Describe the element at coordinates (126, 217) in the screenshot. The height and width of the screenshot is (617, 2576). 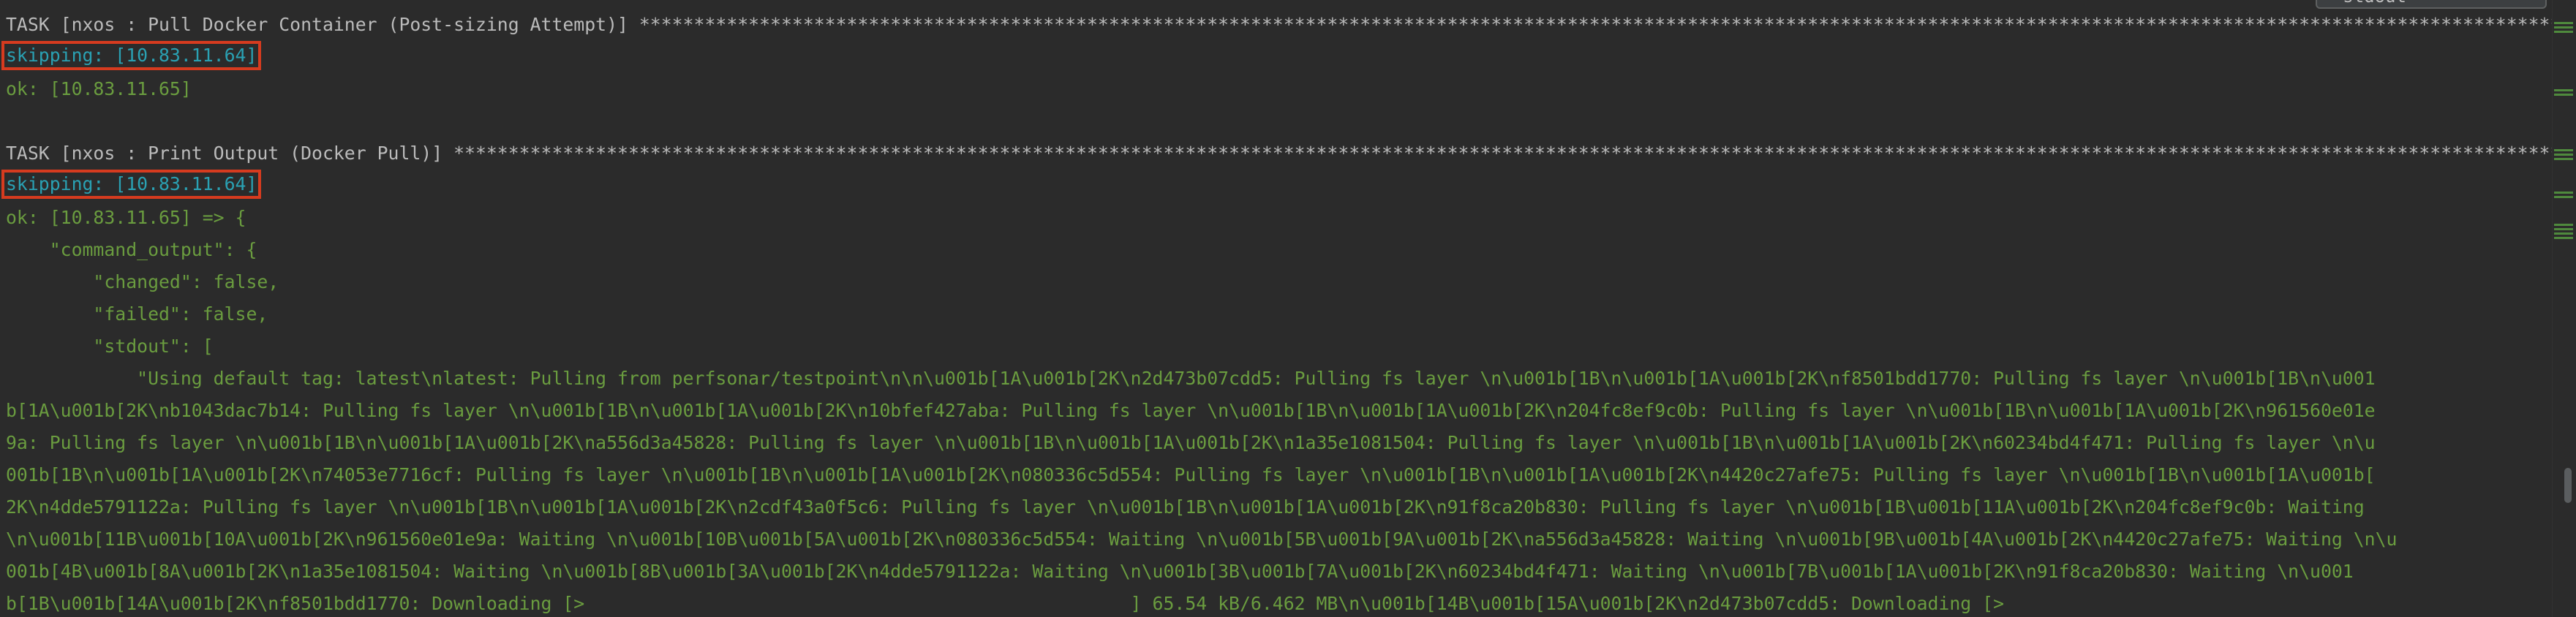
I see `ok-line: ok: [10.83.11.65] => {` at that location.